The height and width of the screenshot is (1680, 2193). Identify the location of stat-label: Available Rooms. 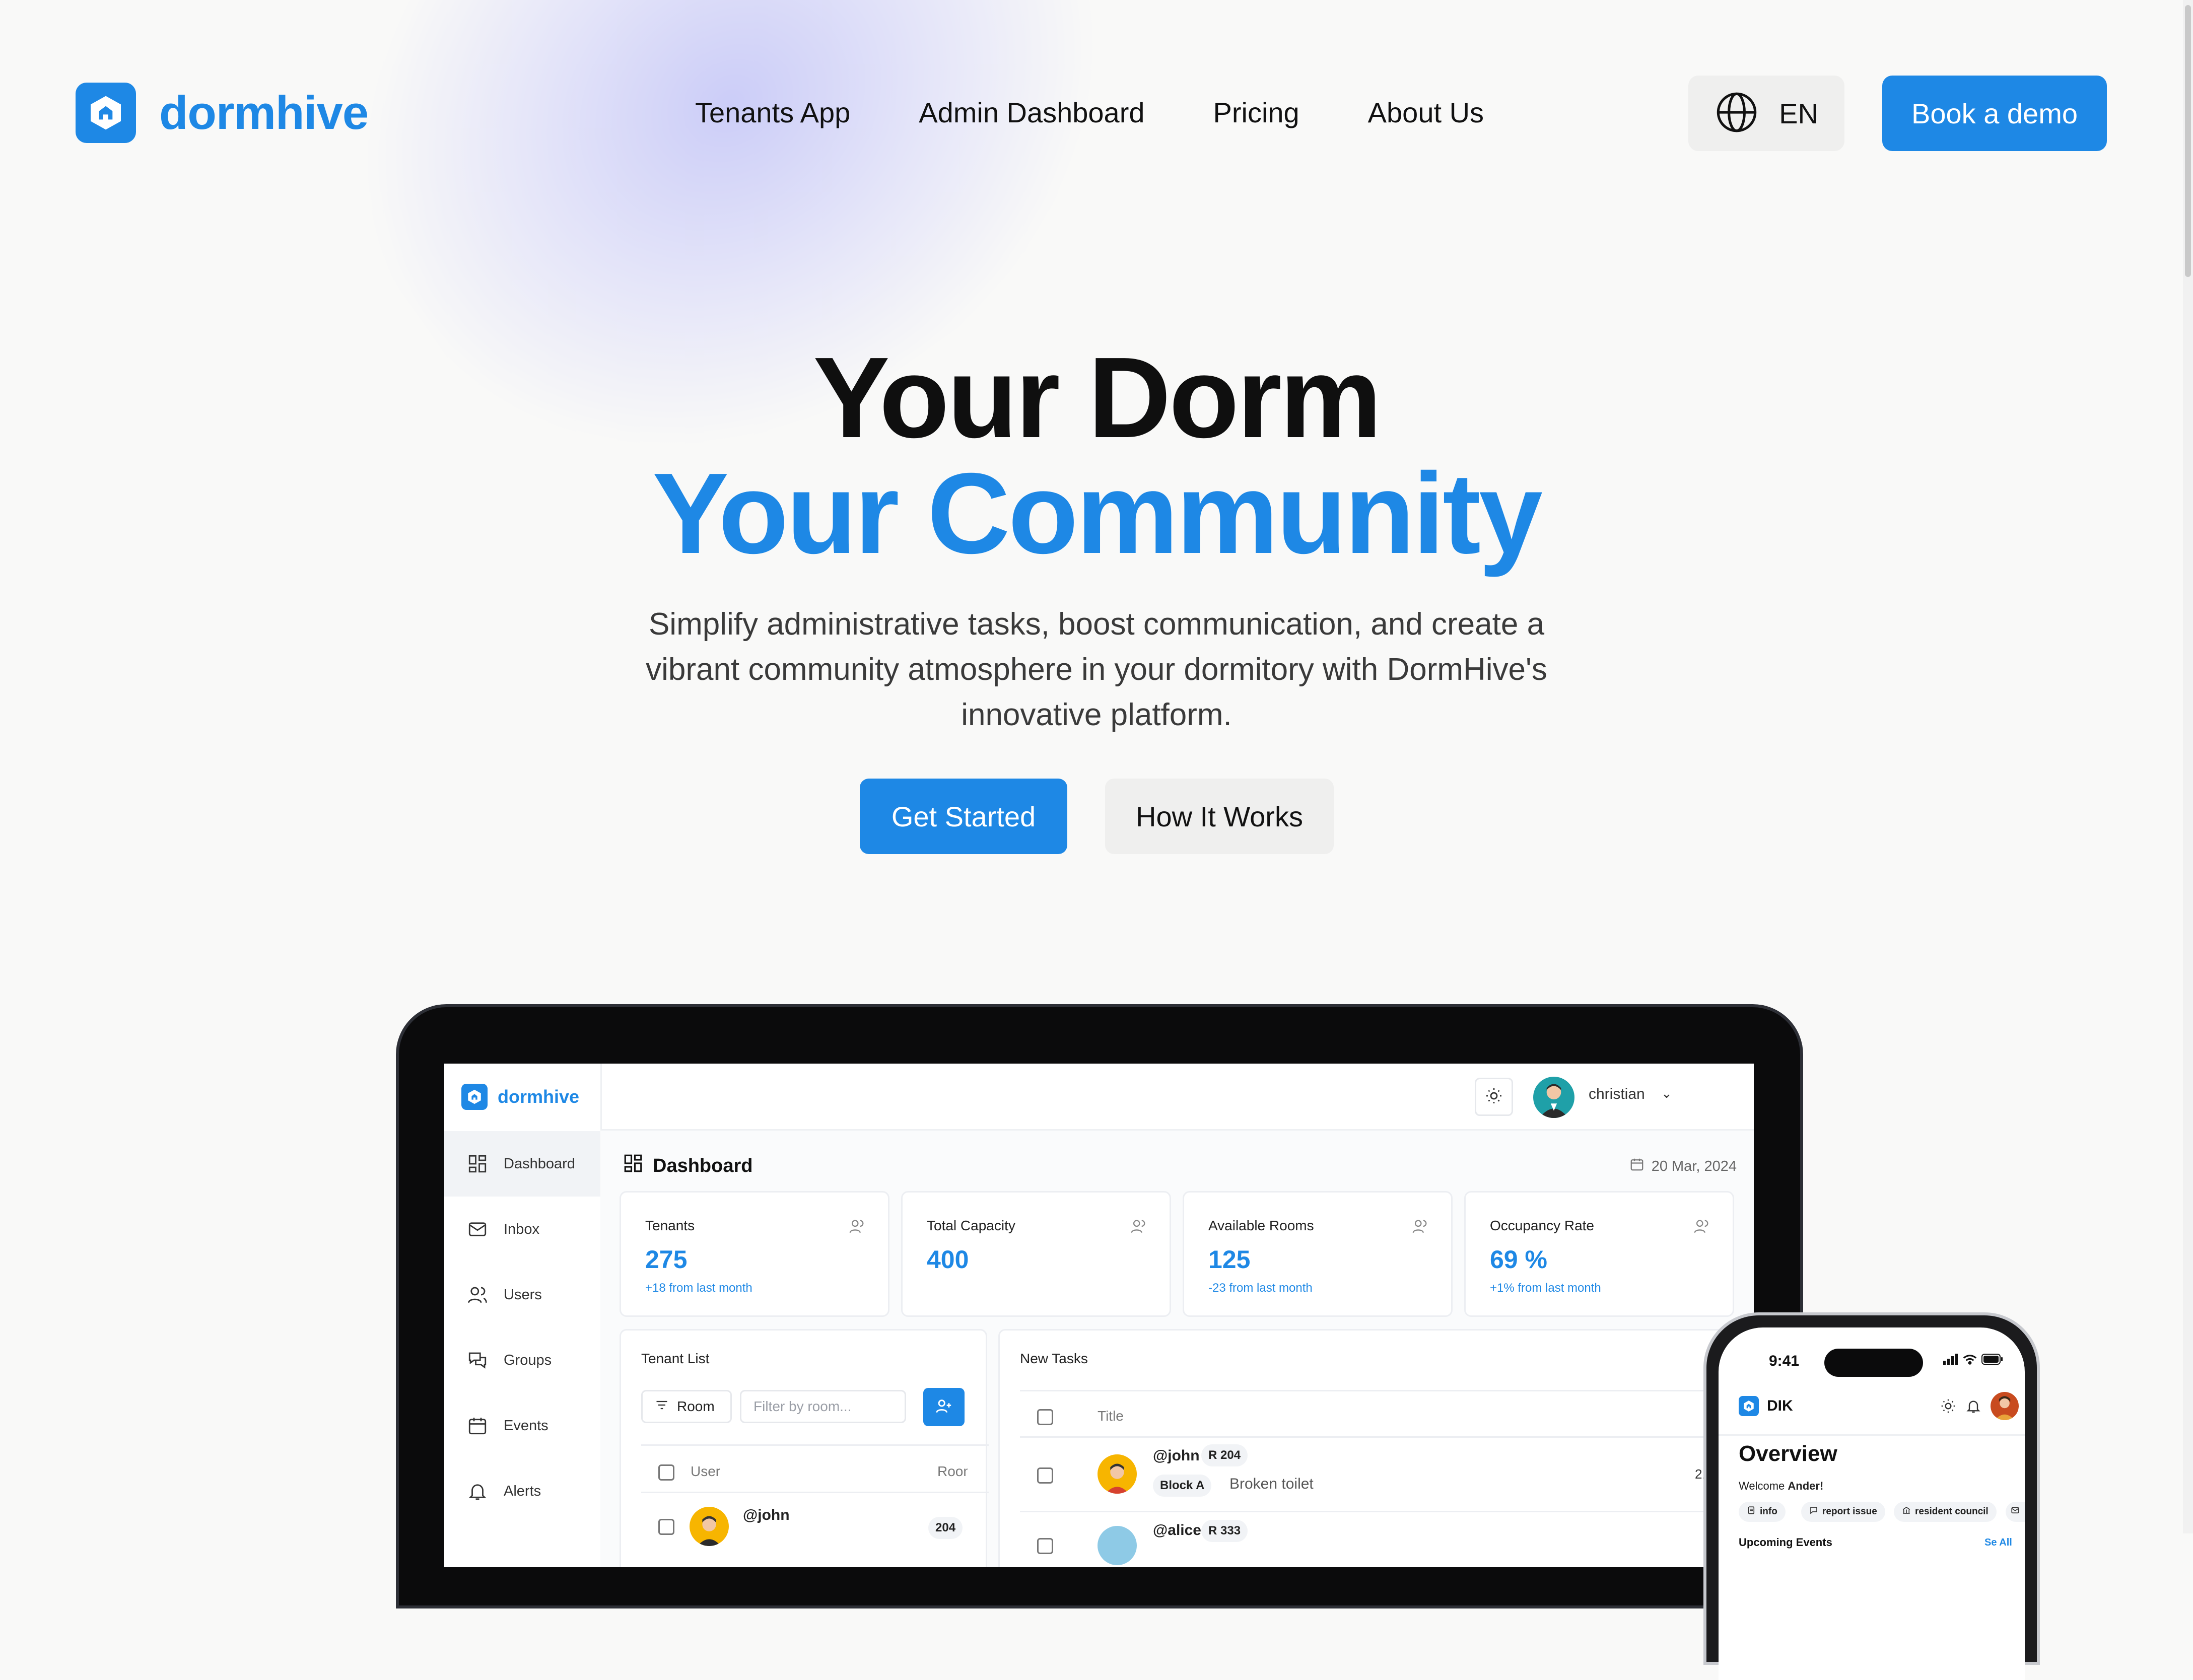
(1261, 1225).